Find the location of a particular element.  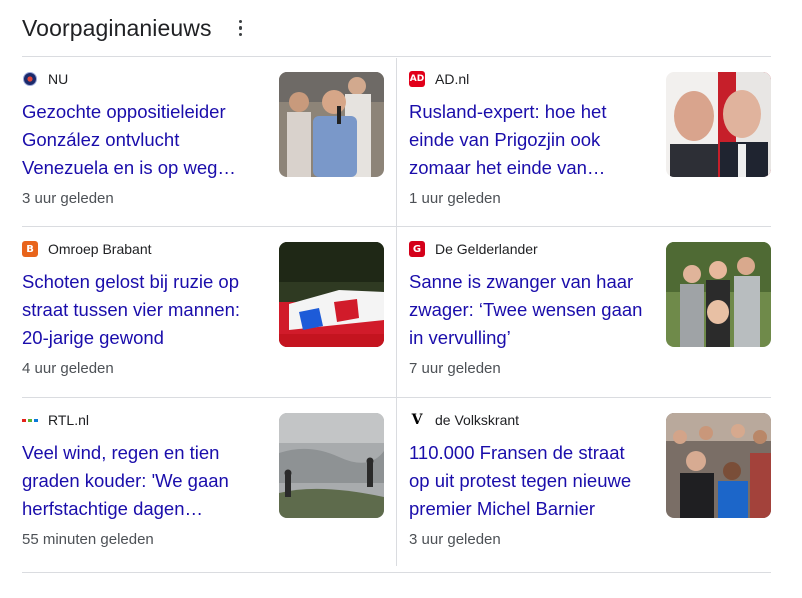

timestamp: 7 uur geleden is located at coordinates (455, 368).